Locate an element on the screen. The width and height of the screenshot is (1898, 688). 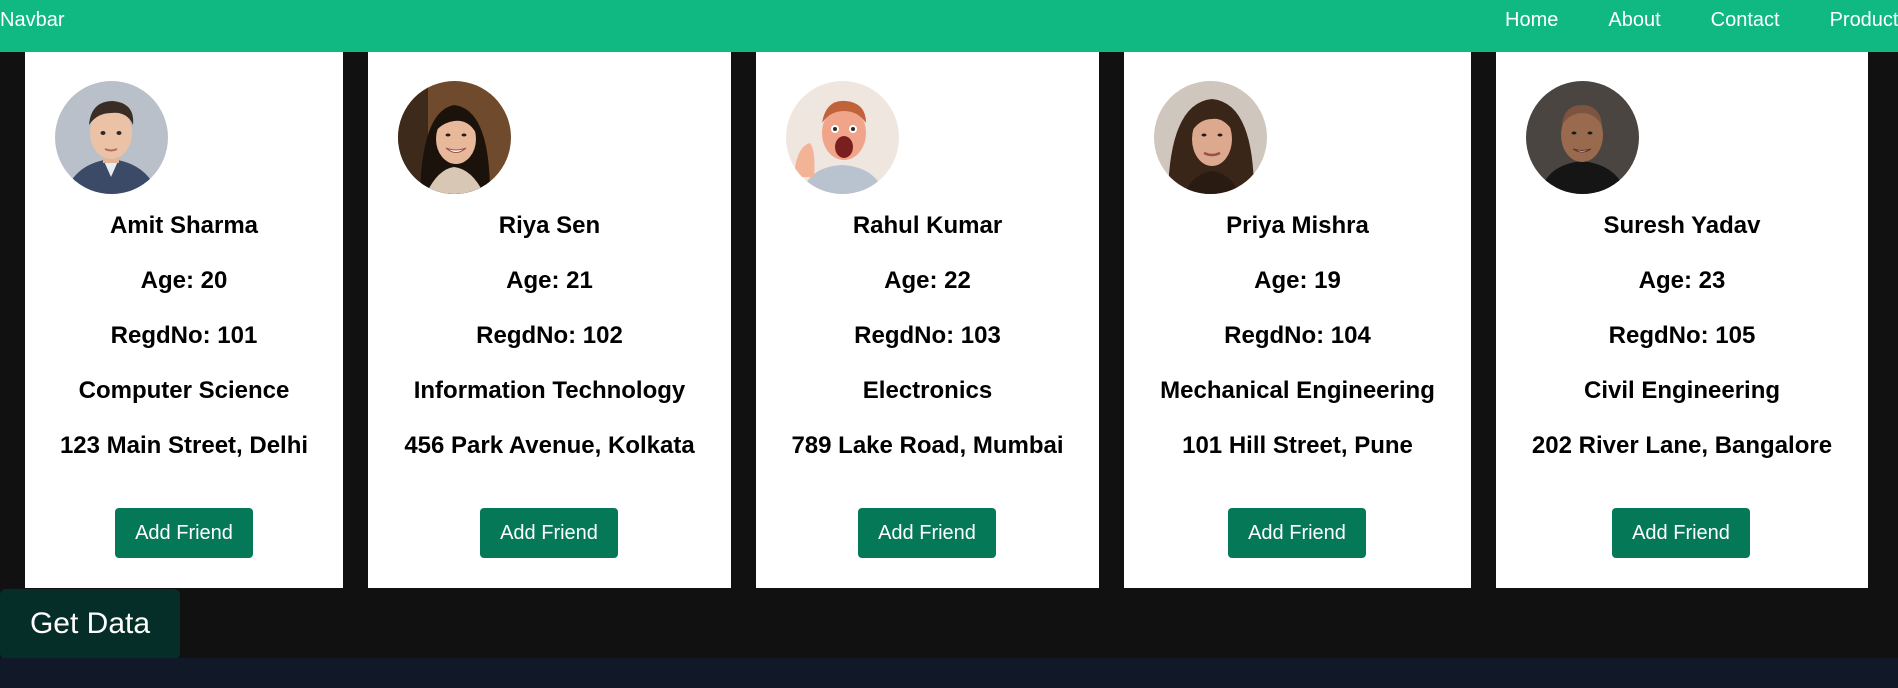
student-branch: Electronics is located at coordinates (927, 390).